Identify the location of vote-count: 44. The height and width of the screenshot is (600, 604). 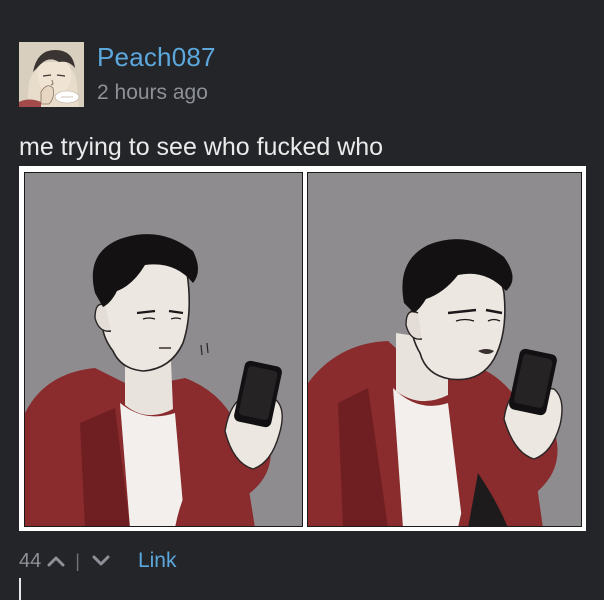
(30, 560).